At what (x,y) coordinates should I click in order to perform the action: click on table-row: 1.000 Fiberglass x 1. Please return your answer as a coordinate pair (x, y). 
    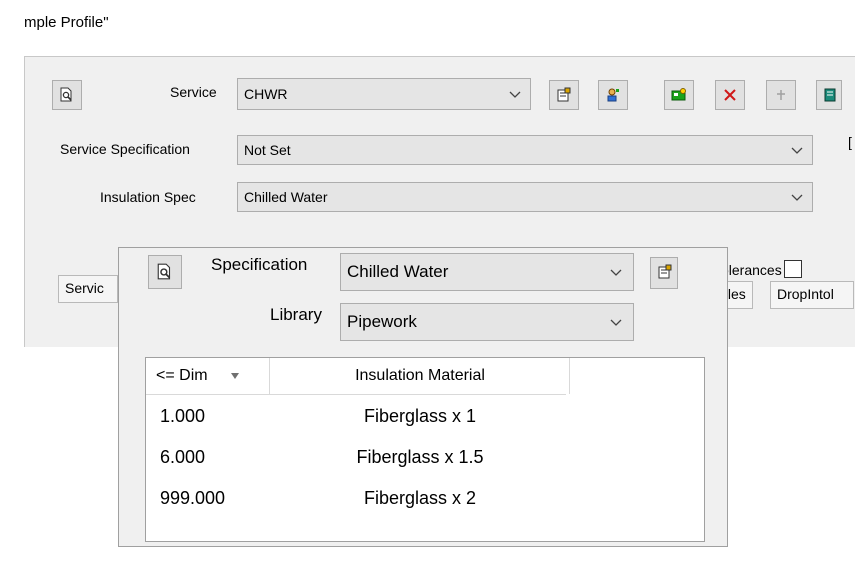
    Looking at the image, I should click on (356, 416).